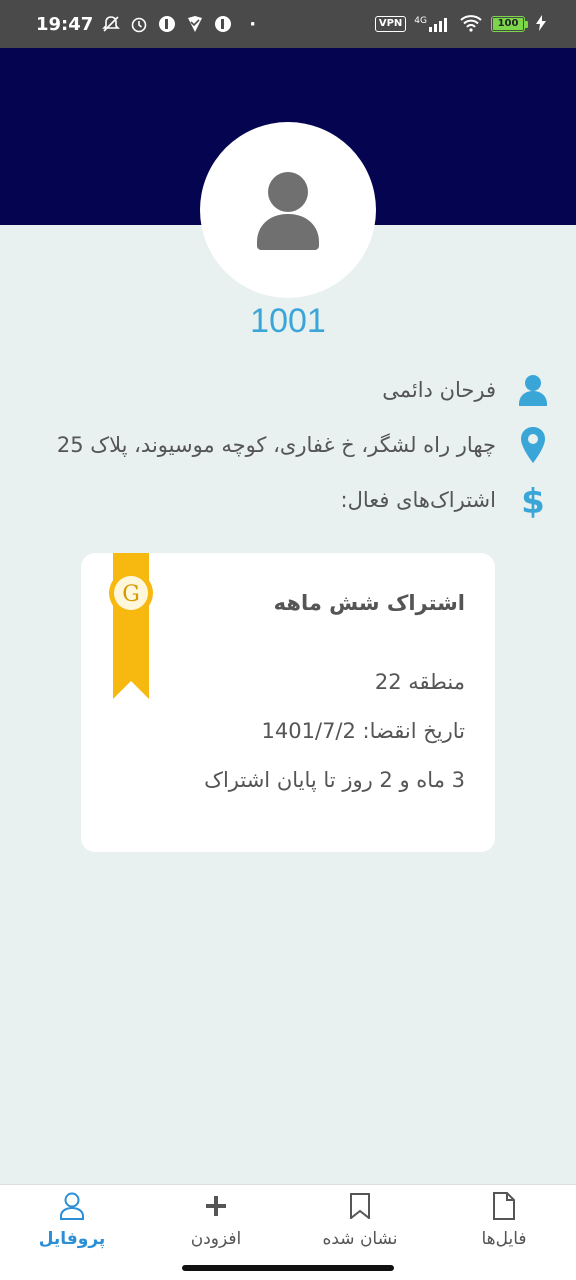 The height and width of the screenshot is (1280, 576). What do you see at coordinates (419, 682) in the screenshot?
I see `subscription-region: منطقه 22` at bounding box center [419, 682].